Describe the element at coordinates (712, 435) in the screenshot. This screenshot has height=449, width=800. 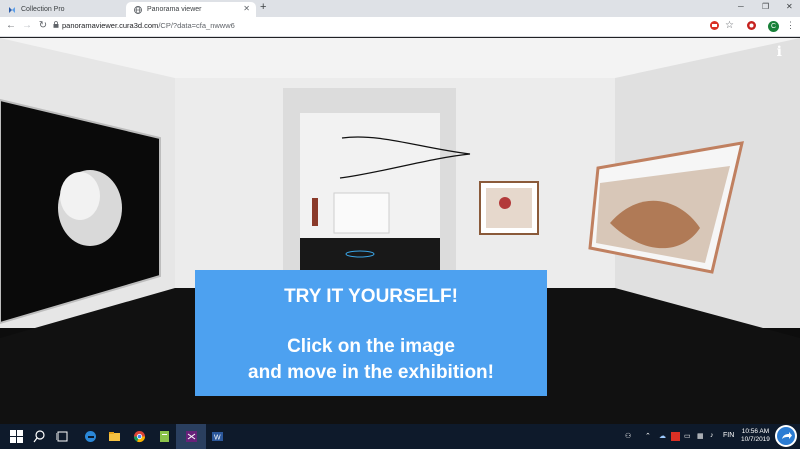
I see `volume-icon: ♪` at that location.